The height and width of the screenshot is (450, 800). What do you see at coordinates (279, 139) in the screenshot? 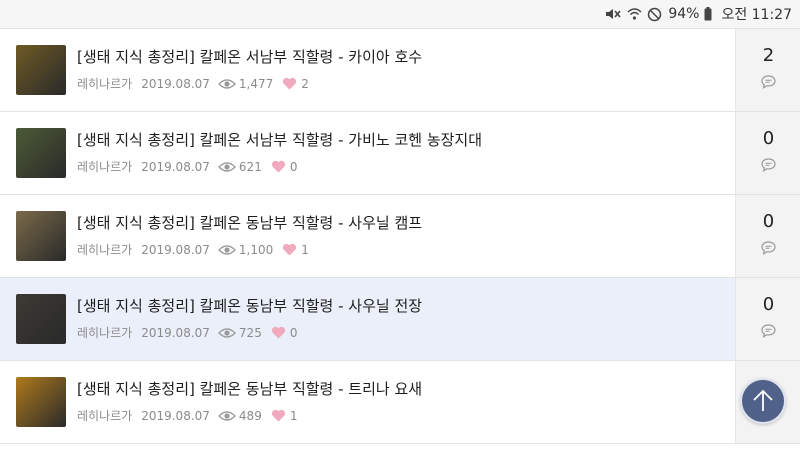
I see `post-title: [생태 지식 총정리] 칼페온 서남부 직할령 - 가비노 코헨 농장지대` at bounding box center [279, 139].